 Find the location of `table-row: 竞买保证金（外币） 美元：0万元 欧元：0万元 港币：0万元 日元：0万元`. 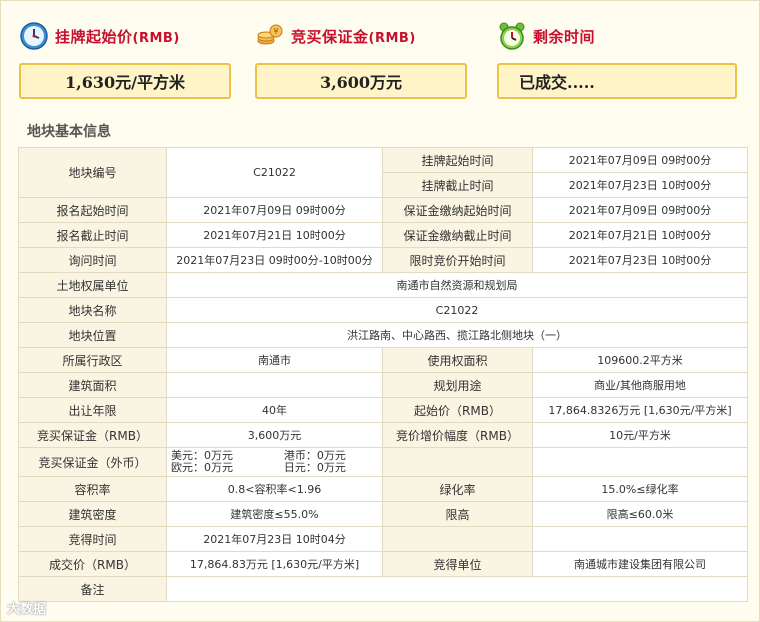

table-row: 竞买保证金（外币） 美元：0万元 欧元：0万元 港币：0万元 日元：0万元 is located at coordinates (383, 462).